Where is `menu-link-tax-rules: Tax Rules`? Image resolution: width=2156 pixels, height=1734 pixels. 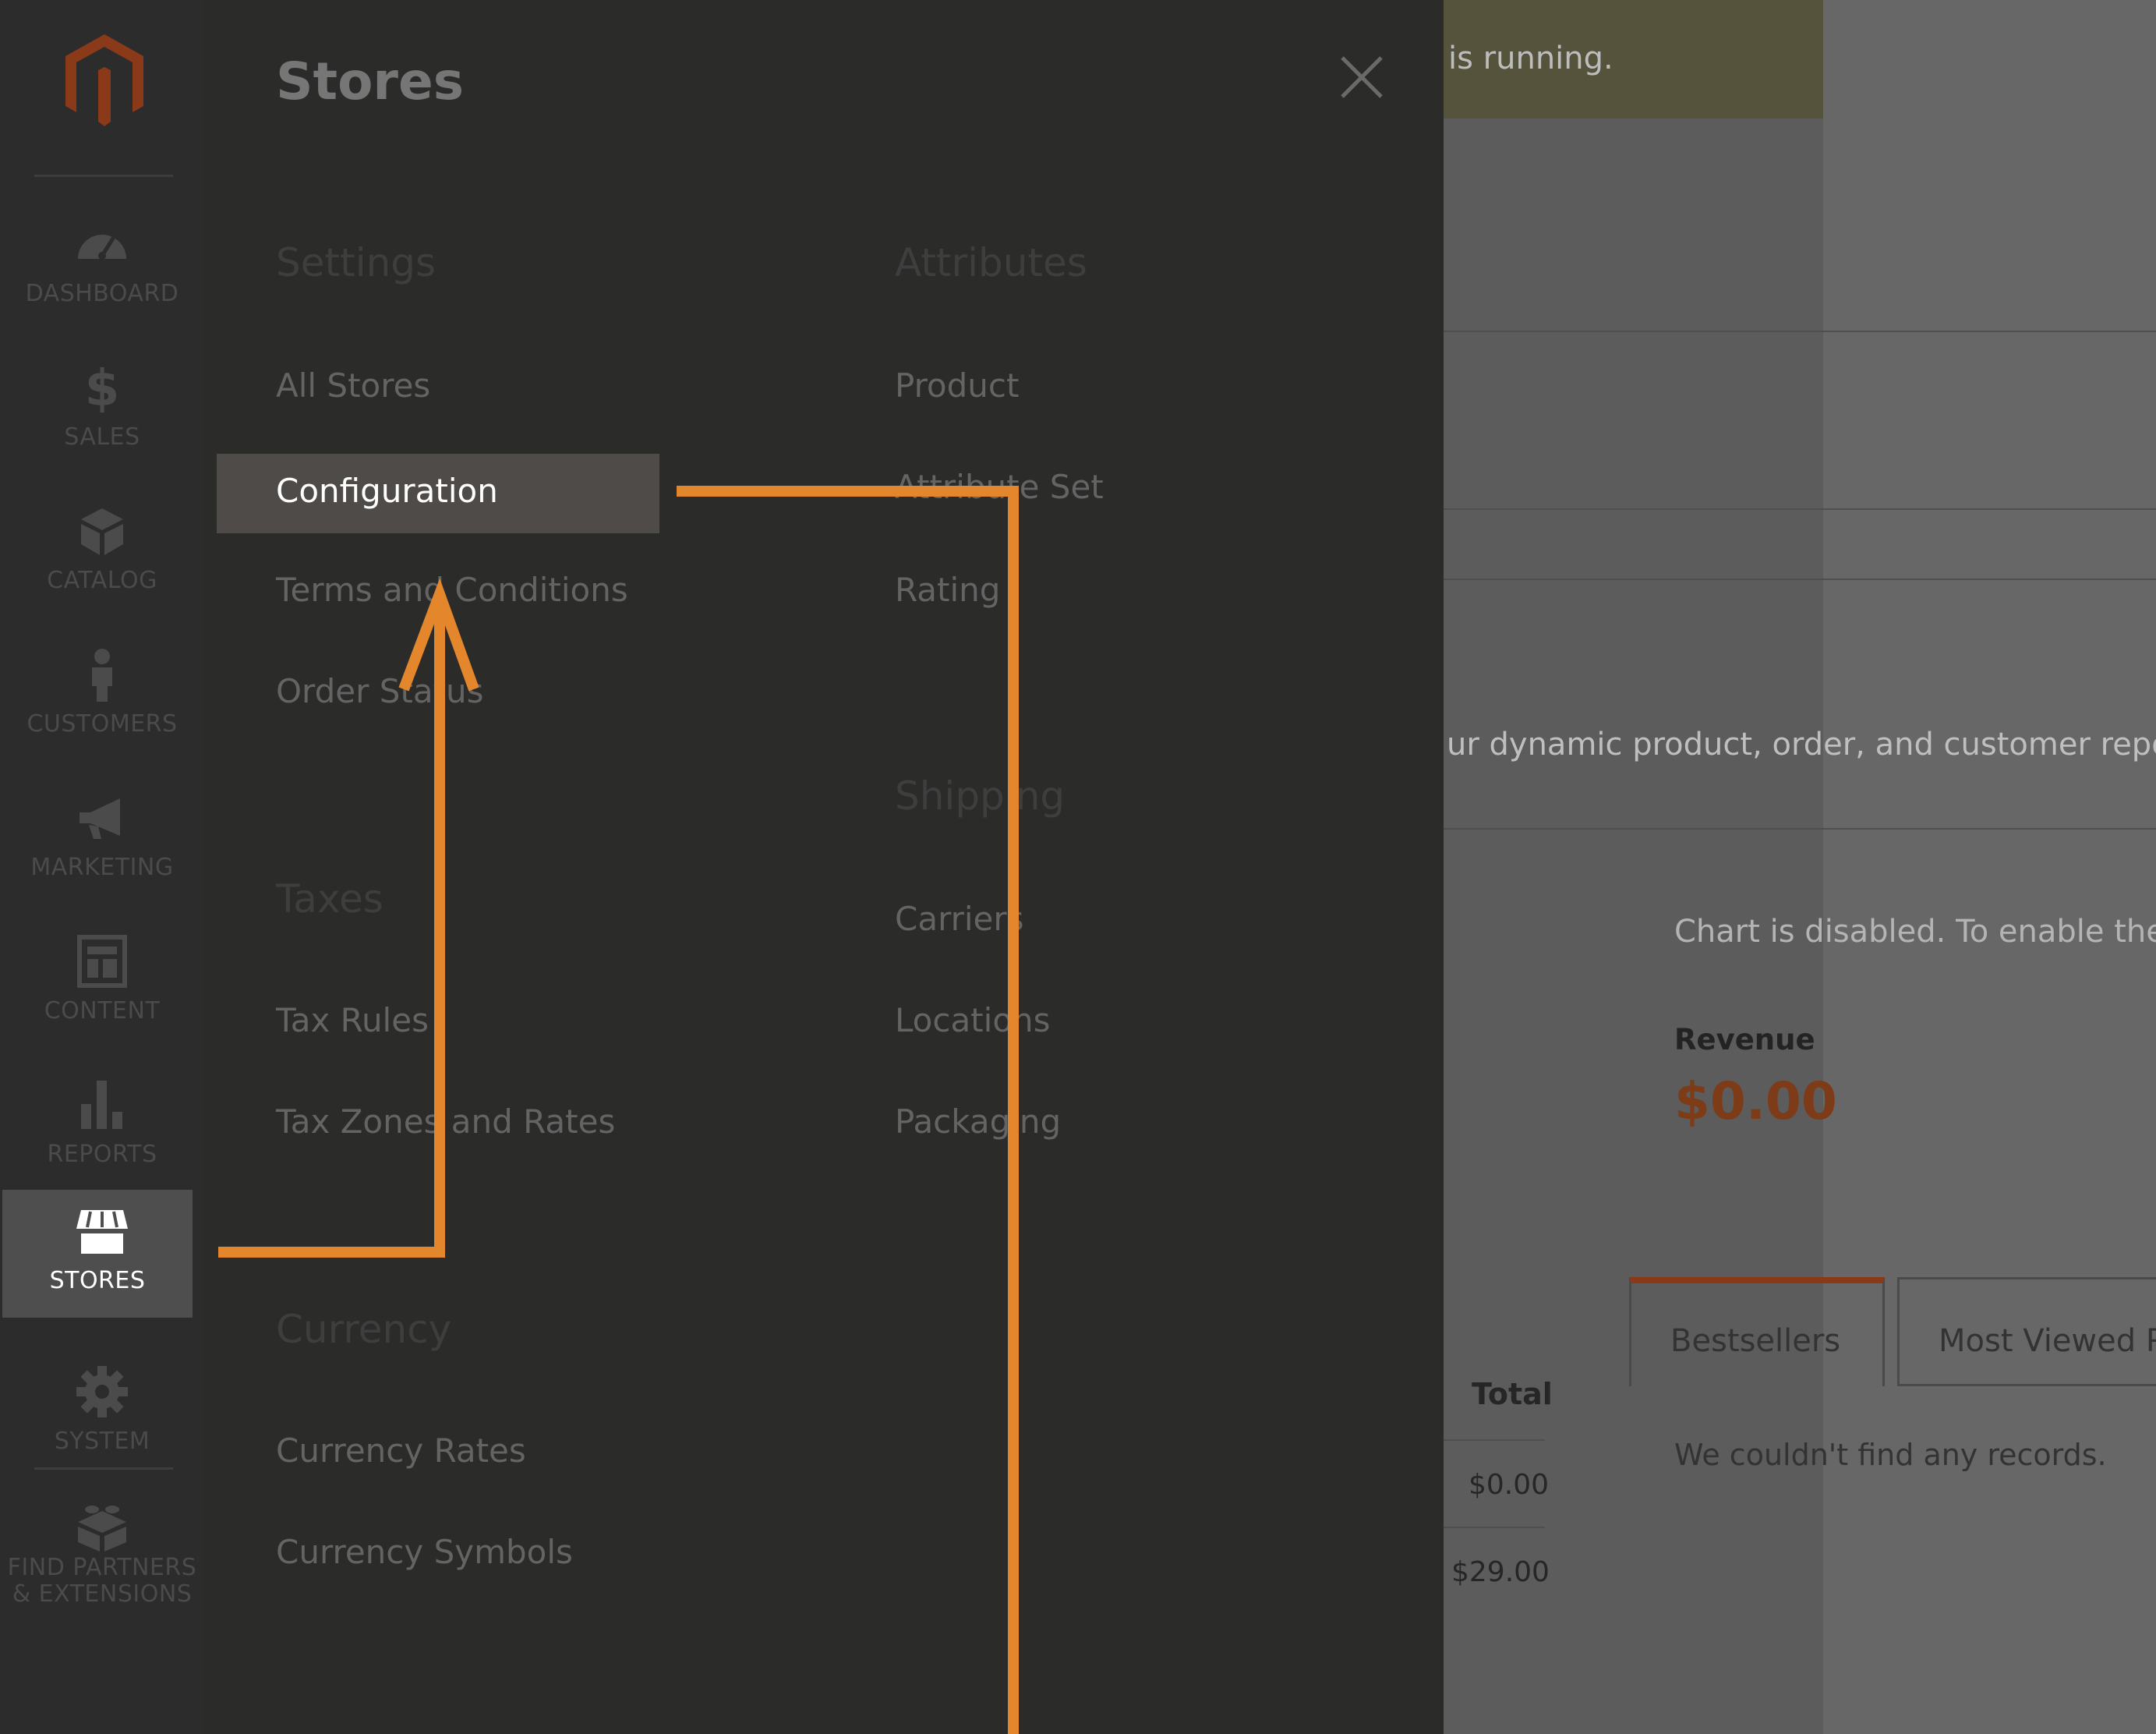
menu-link-tax-rules: Tax Rules is located at coordinates (352, 1020).